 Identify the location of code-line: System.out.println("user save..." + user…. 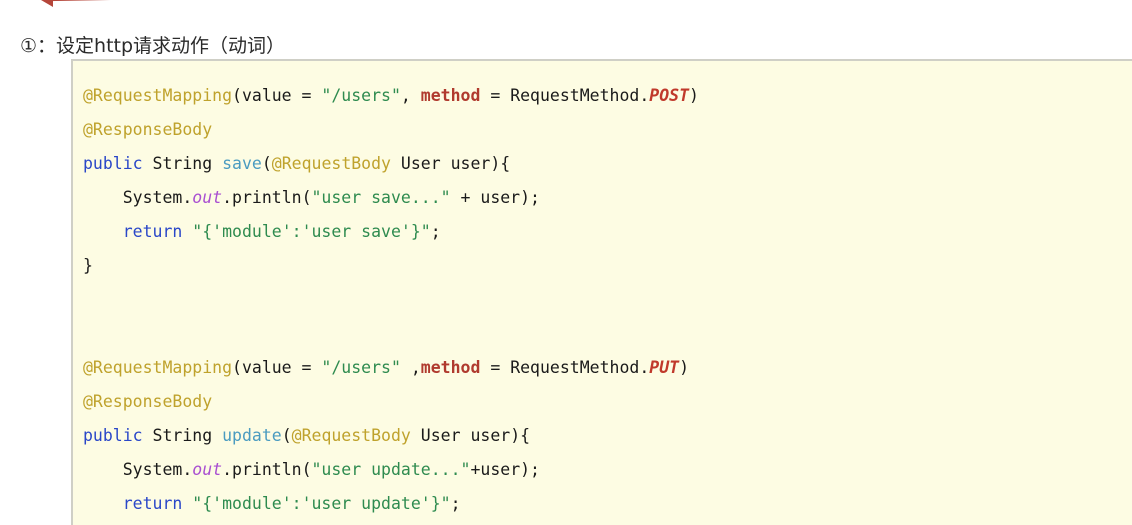
(607, 198).